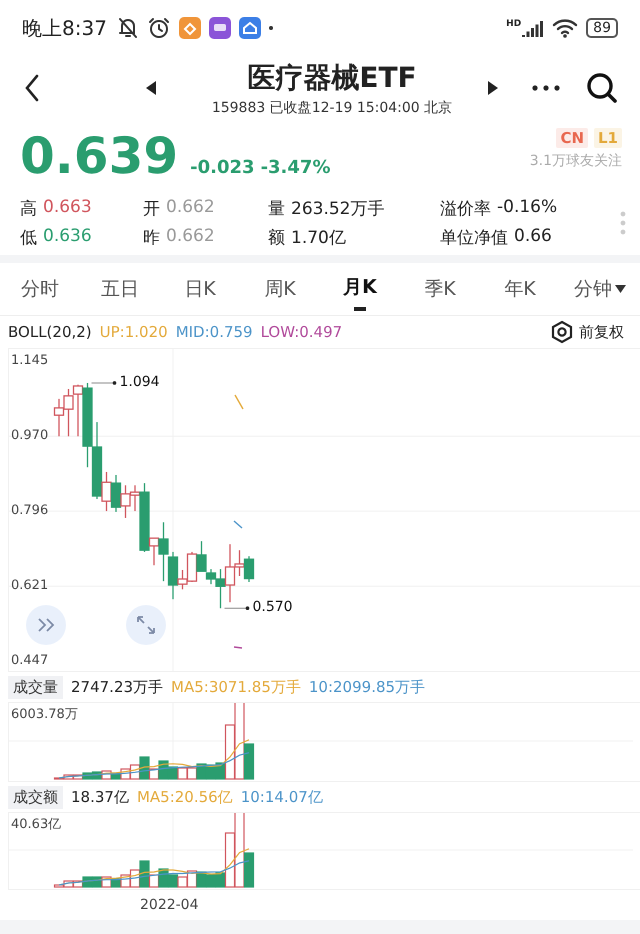 Image resolution: width=640 pixels, height=934 pixels. Describe the element at coordinates (600, 289) in the screenshot. I see `period-tab: 分钟` at that location.